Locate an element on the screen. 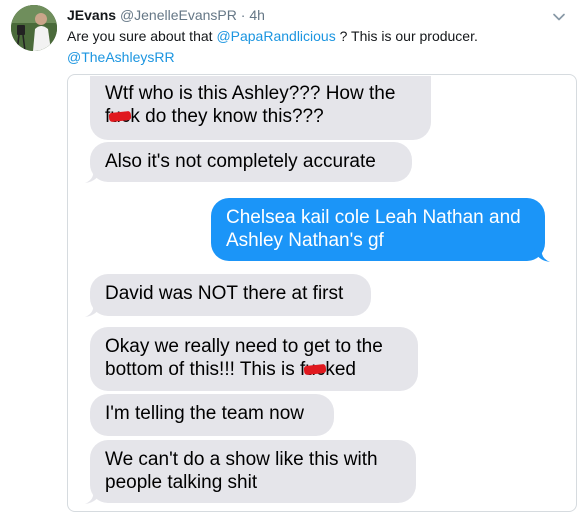  message-text: We can't do a show like this with is located at coordinates (241, 459).